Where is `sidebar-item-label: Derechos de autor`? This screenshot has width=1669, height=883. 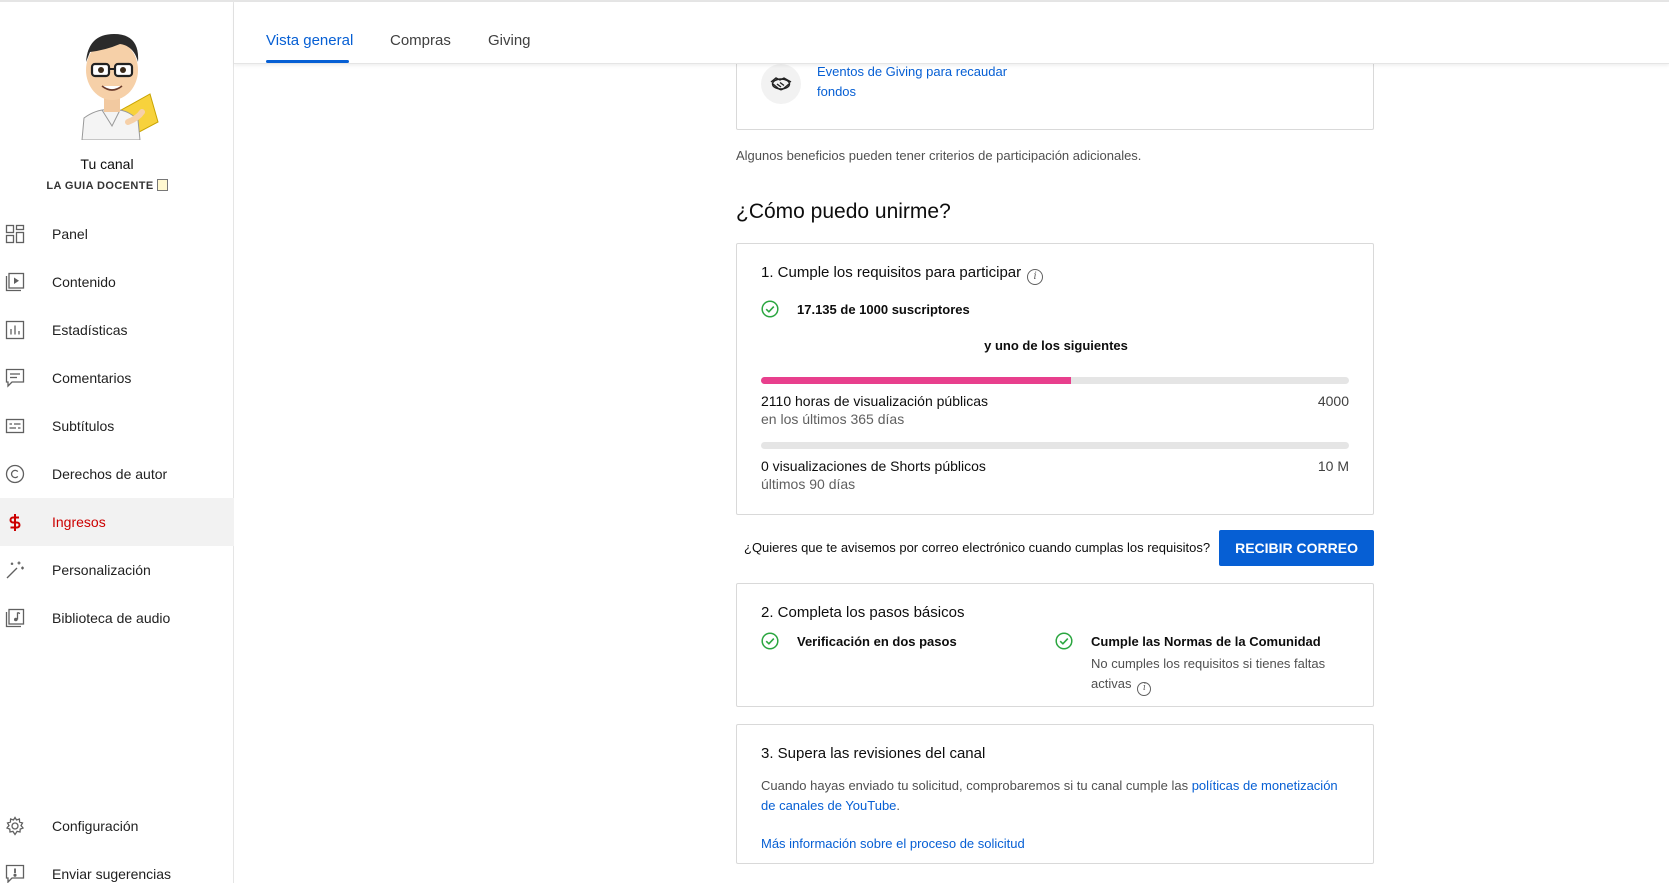
sidebar-item-label: Derechos de autor is located at coordinates (110, 474).